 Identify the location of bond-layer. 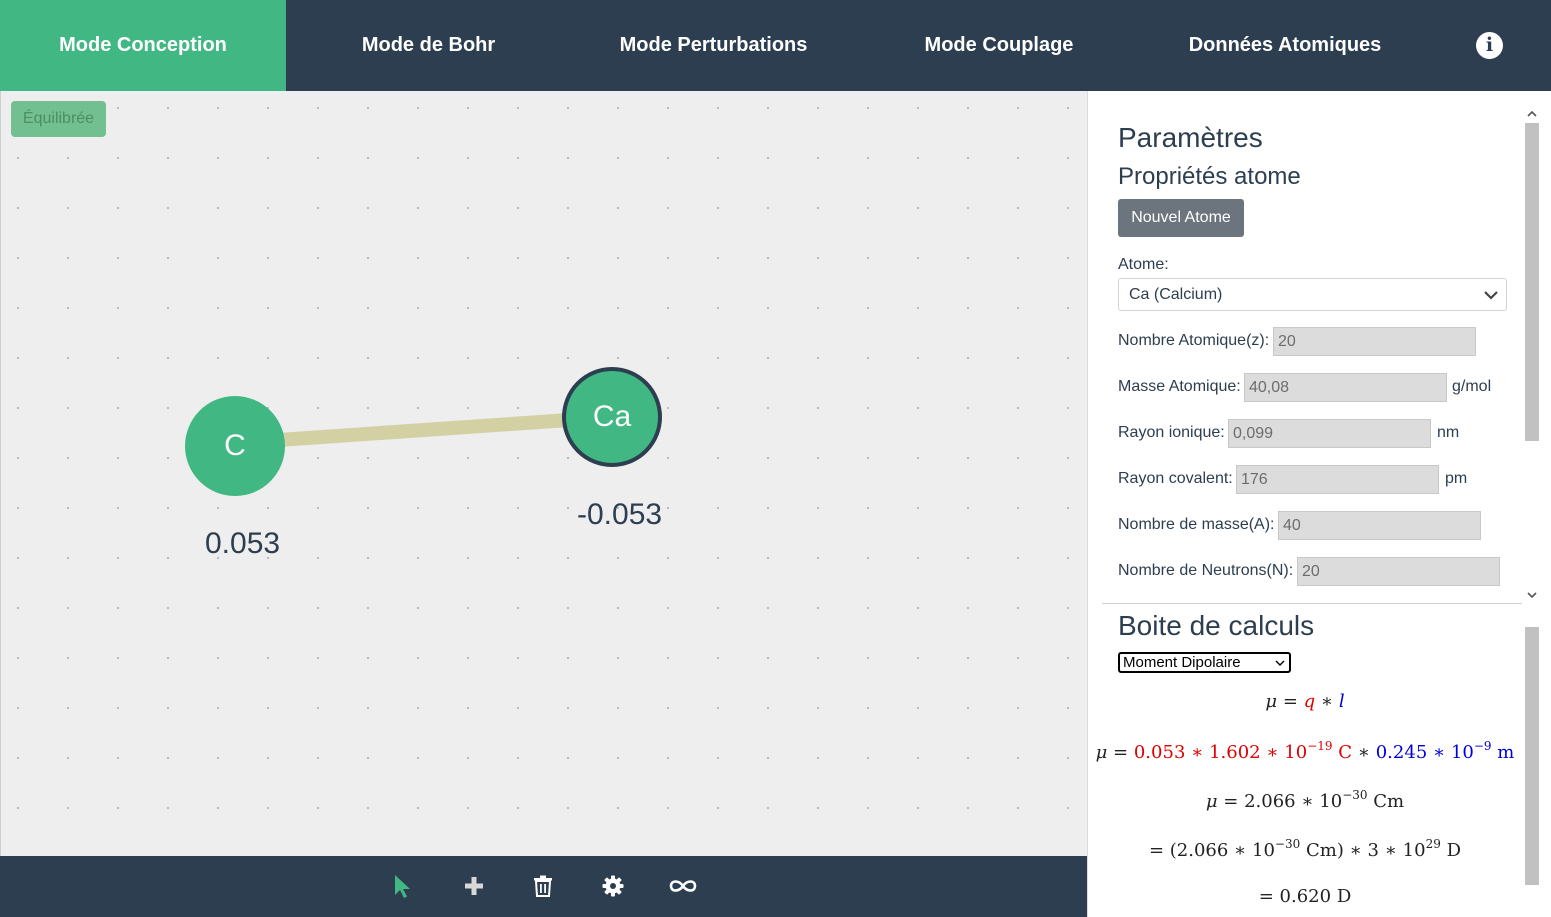
(423, 430).